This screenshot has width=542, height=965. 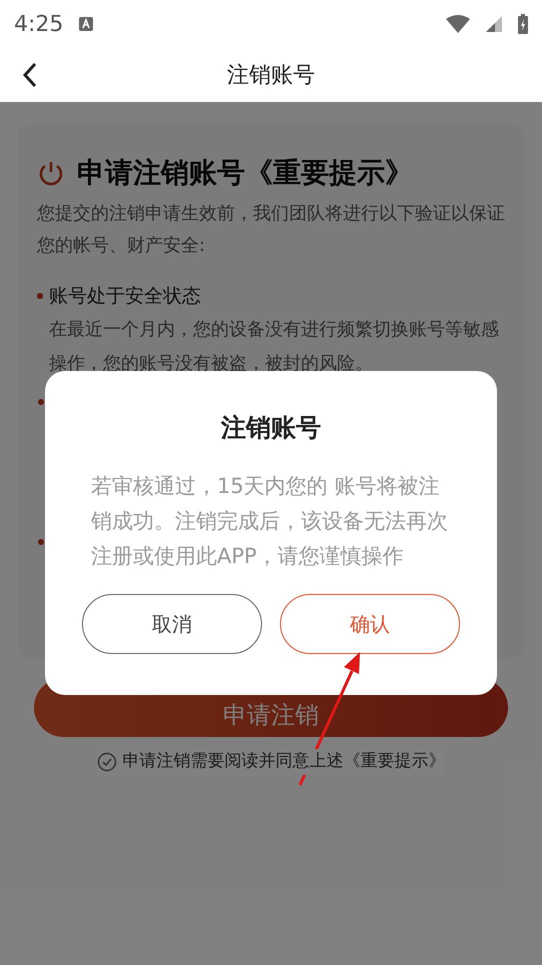 What do you see at coordinates (271, 428) in the screenshot?
I see `dialog-title: 注销账号` at bounding box center [271, 428].